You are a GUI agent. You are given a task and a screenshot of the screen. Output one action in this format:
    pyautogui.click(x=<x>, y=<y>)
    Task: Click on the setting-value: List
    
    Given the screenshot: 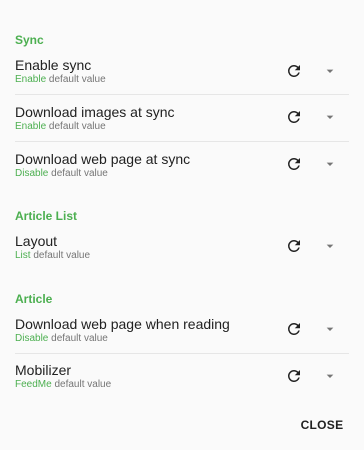 What is the action you would take?
    pyautogui.click(x=23, y=255)
    